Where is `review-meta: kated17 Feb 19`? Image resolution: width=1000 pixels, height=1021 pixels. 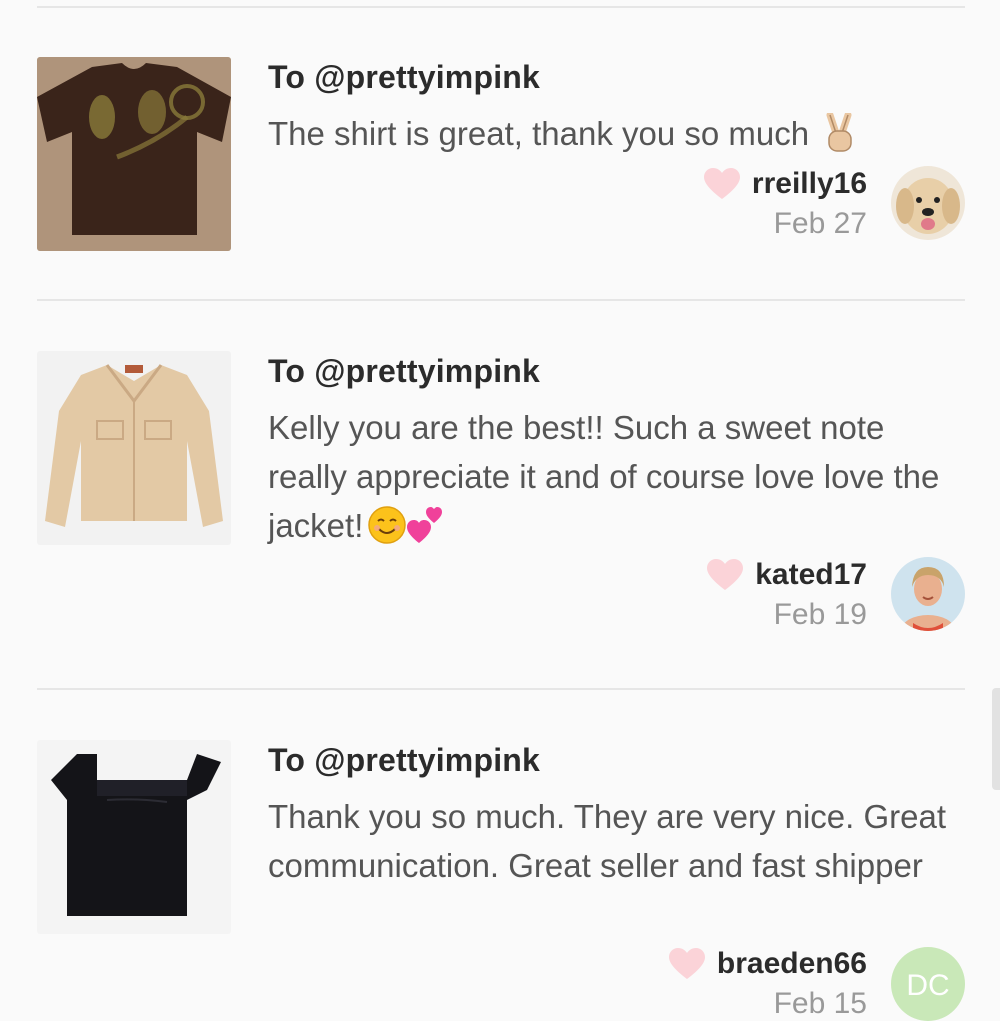
review-meta: kated17 Feb 19 is located at coordinates (787, 595).